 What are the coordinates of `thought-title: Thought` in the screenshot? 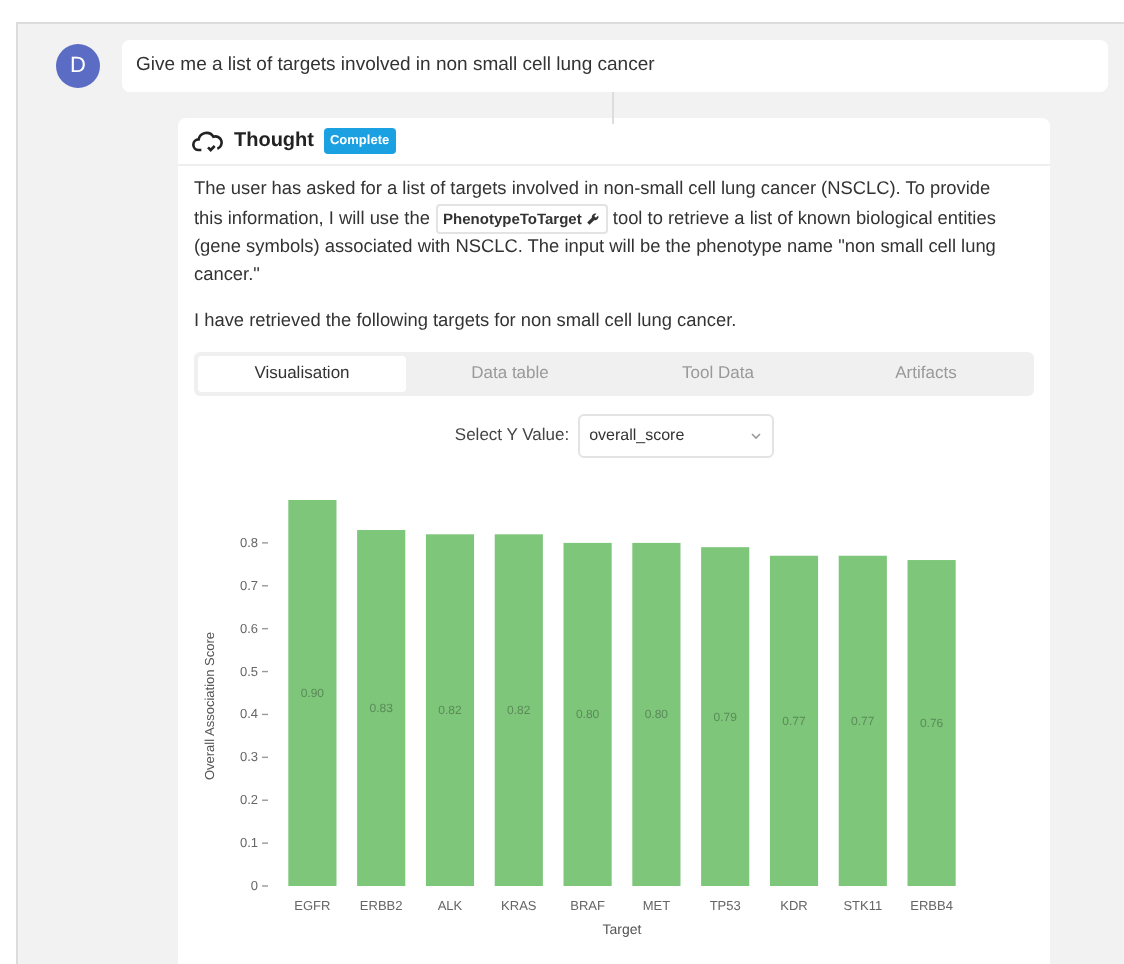 It's located at (274, 142).